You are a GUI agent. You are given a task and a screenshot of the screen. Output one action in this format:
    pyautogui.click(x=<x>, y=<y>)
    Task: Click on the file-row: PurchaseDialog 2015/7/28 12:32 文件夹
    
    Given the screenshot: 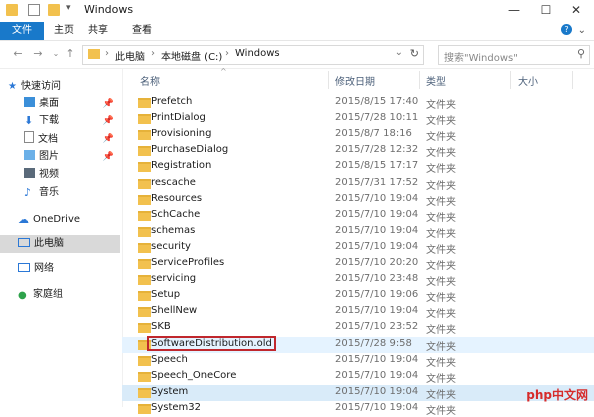 What is the action you would take?
    pyautogui.click(x=358, y=151)
    